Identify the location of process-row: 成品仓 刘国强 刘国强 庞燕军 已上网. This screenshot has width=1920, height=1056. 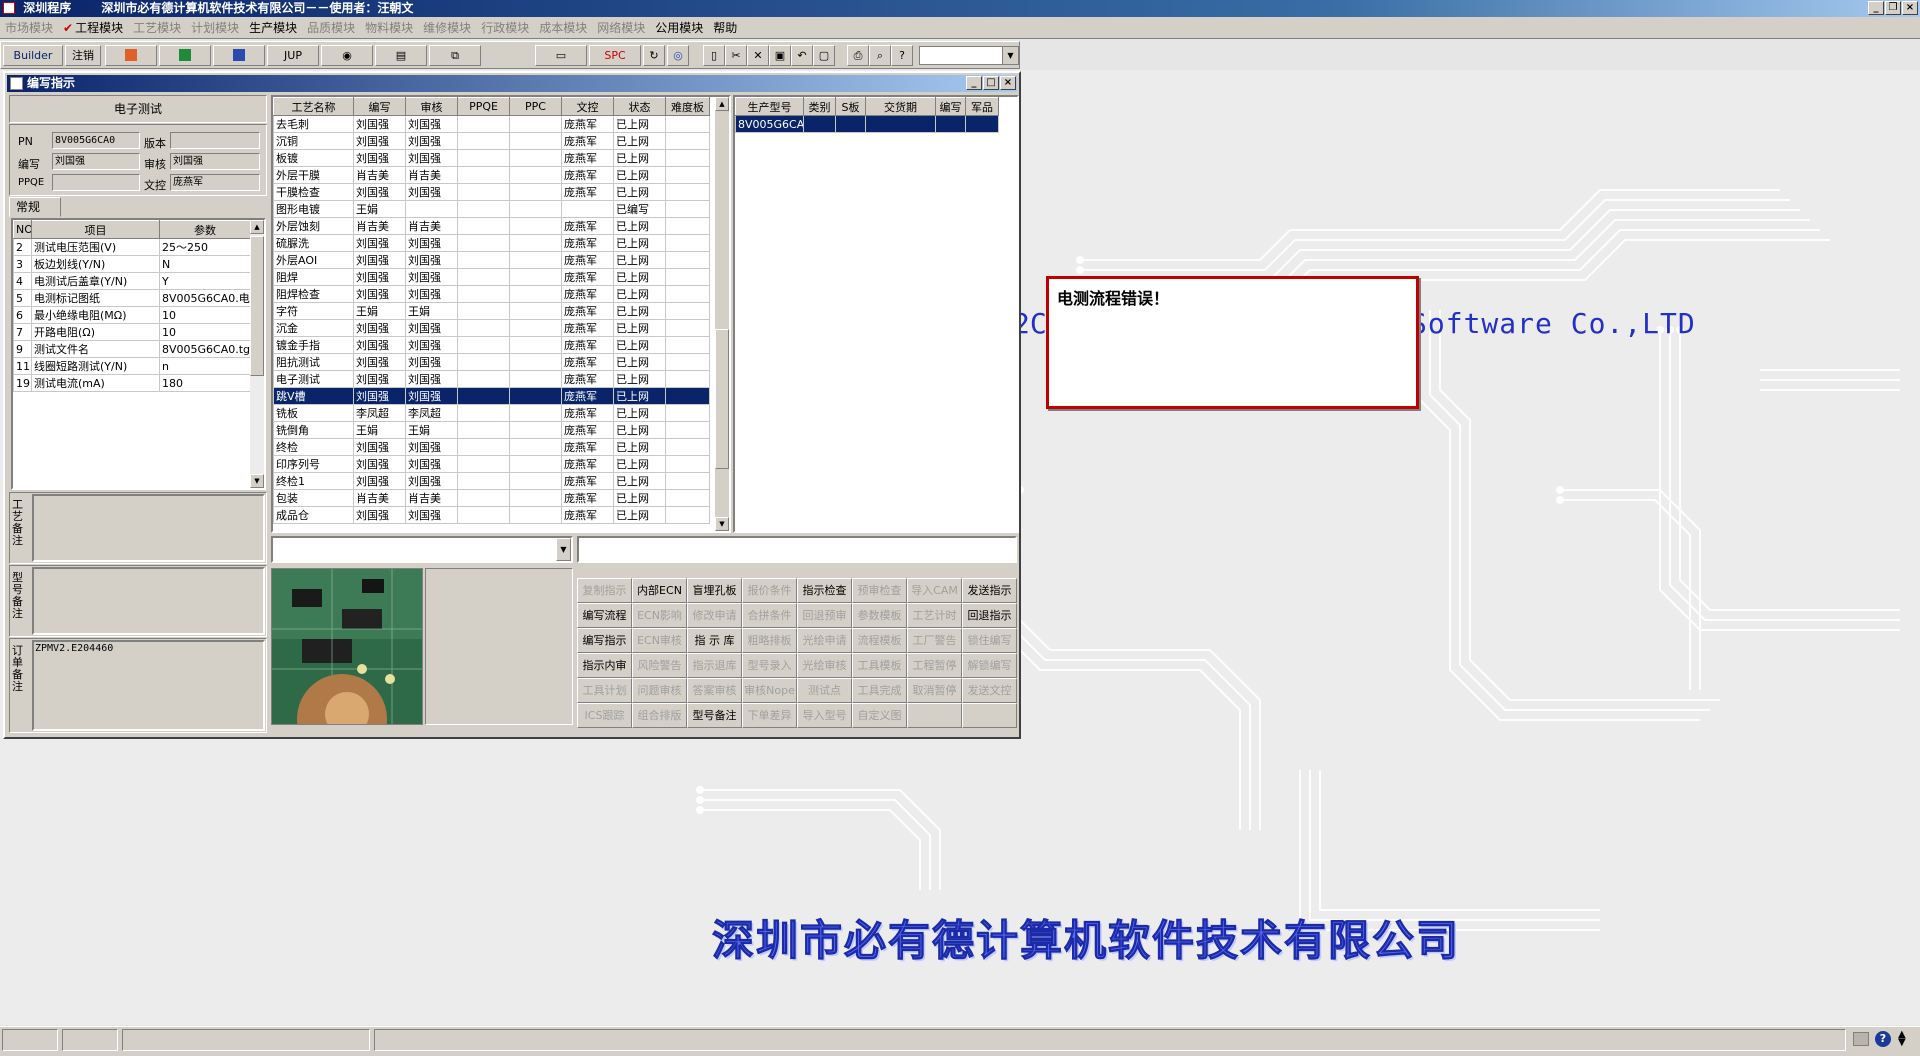
(491, 515).